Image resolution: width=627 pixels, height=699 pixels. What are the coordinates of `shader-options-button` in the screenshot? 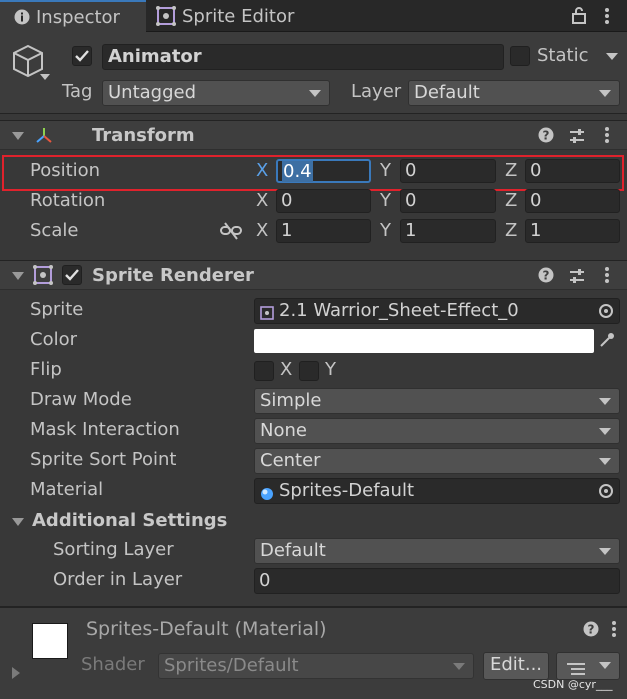 It's located at (588, 666).